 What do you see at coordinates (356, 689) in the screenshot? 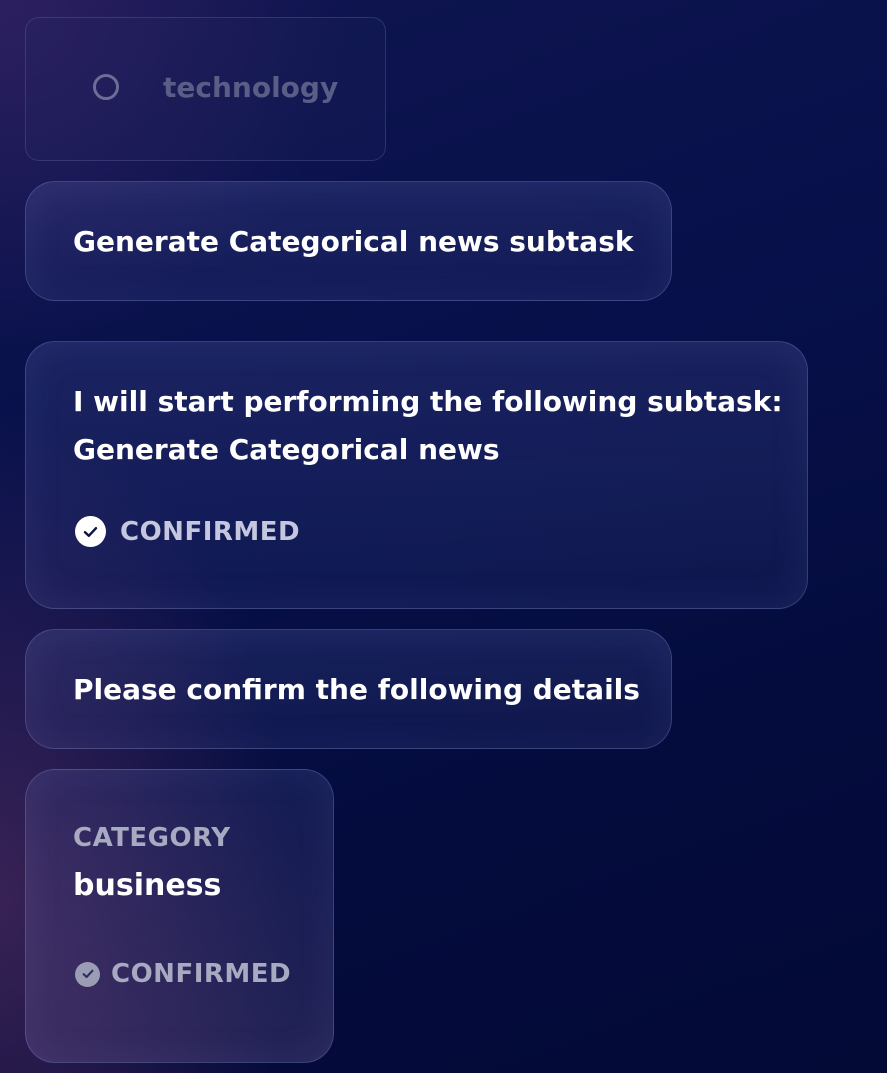
I see `message-text: Please confirm the following details` at bounding box center [356, 689].